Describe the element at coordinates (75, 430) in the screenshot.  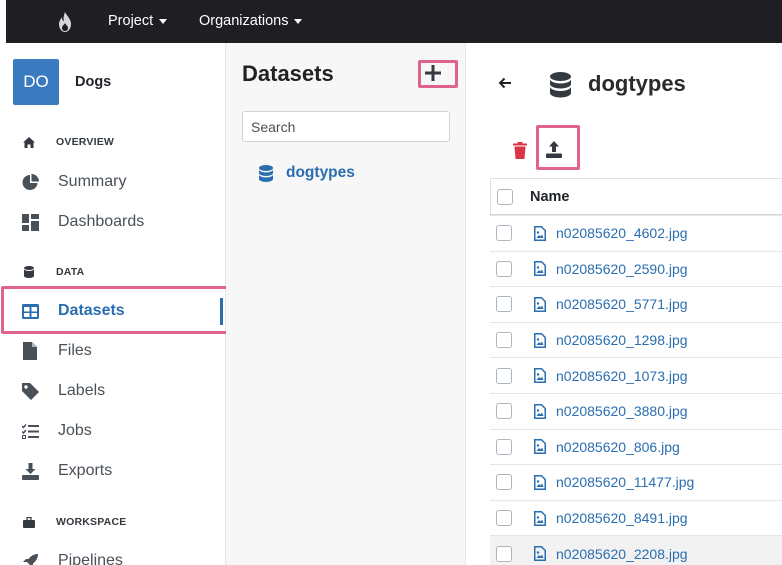
I see `sidebar-item-label: Jobs` at that location.